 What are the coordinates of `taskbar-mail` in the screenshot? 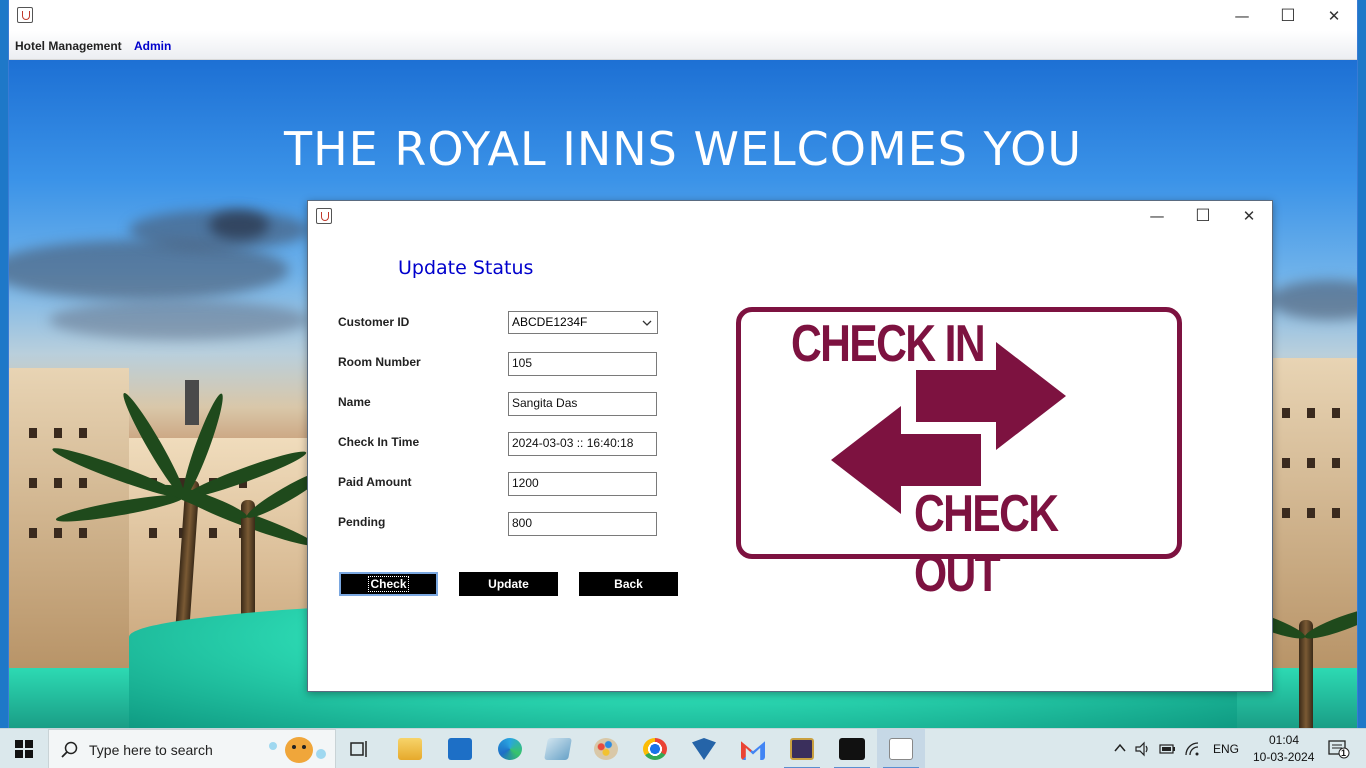 It's located at (460, 748).